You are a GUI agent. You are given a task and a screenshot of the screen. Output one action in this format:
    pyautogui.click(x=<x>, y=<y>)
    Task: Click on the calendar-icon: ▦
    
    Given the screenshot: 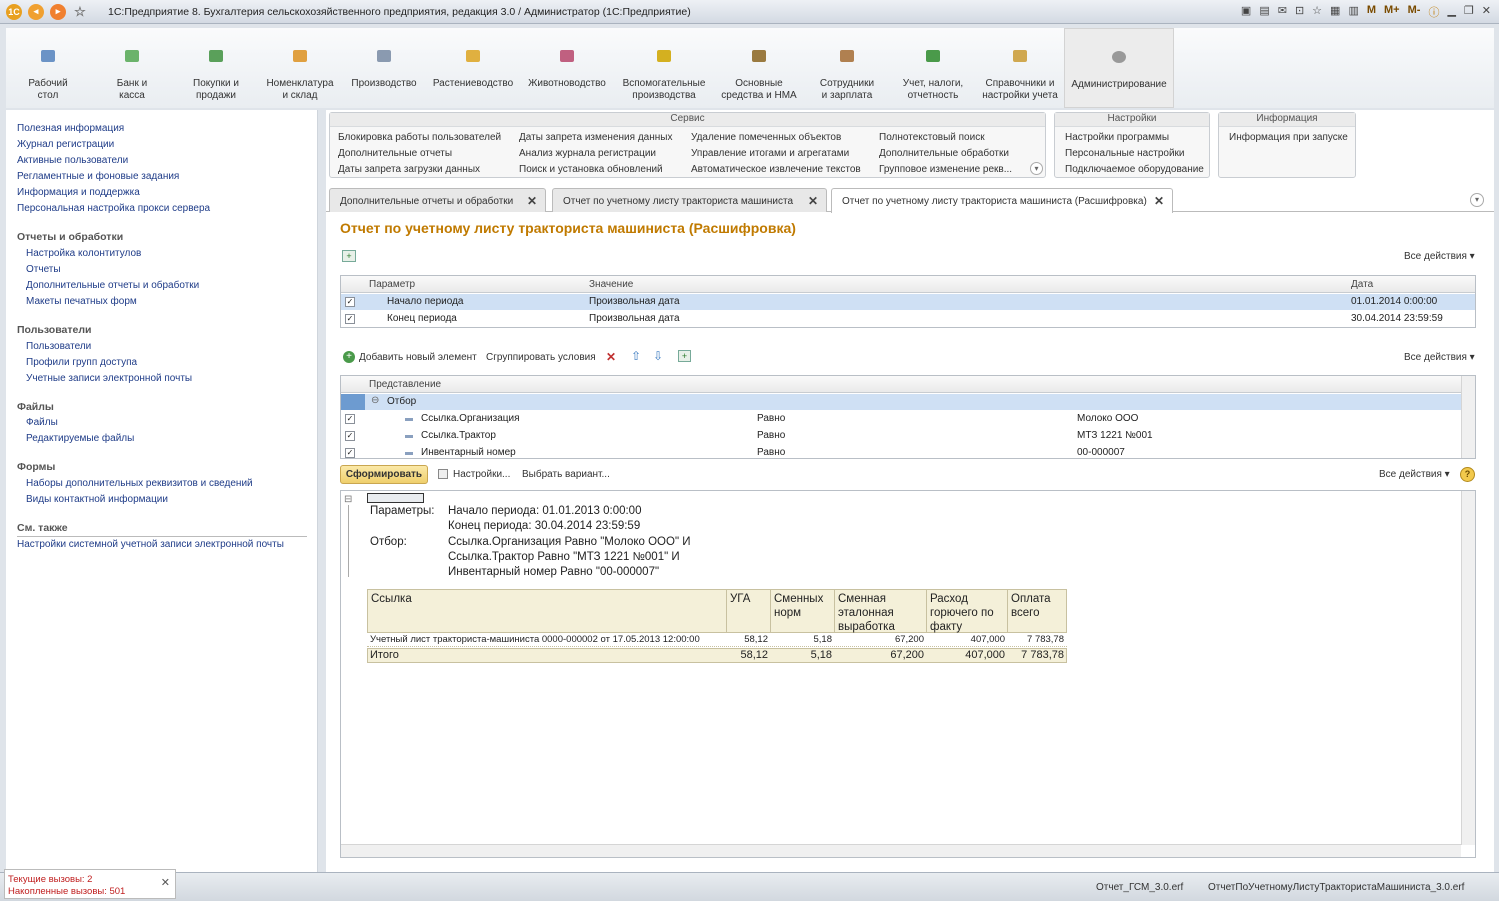 What is the action you would take?
    pyautogui.click(x=1335, y=12)
    